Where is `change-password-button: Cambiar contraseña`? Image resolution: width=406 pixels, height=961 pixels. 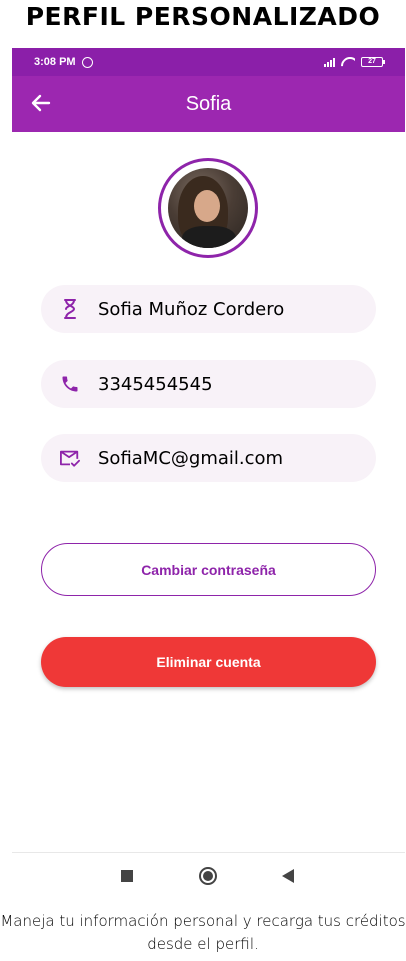 change-password-button: Cambiar contraseña is located at coordinates (208, 569).